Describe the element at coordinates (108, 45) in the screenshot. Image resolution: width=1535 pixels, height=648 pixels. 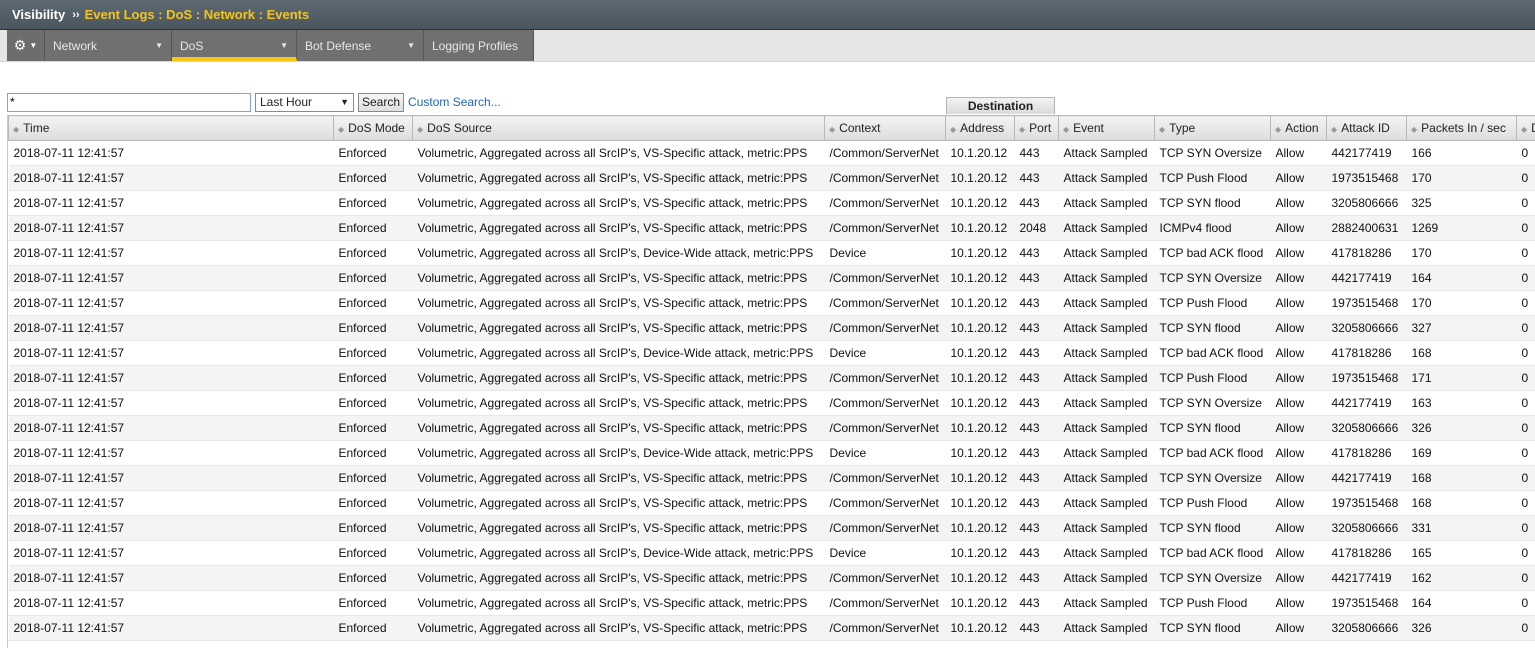
I see `tab-network: Network ▼` at that location.